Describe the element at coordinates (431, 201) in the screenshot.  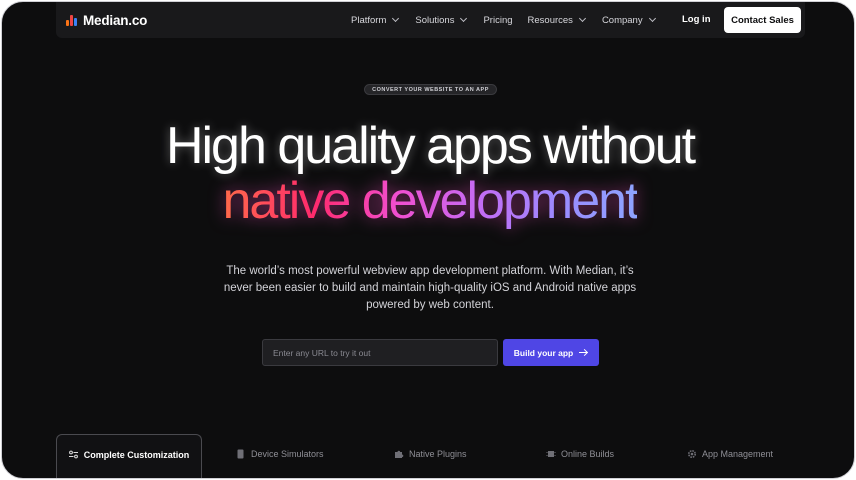
I see `hero-title-gradient-text: native development` at that location.